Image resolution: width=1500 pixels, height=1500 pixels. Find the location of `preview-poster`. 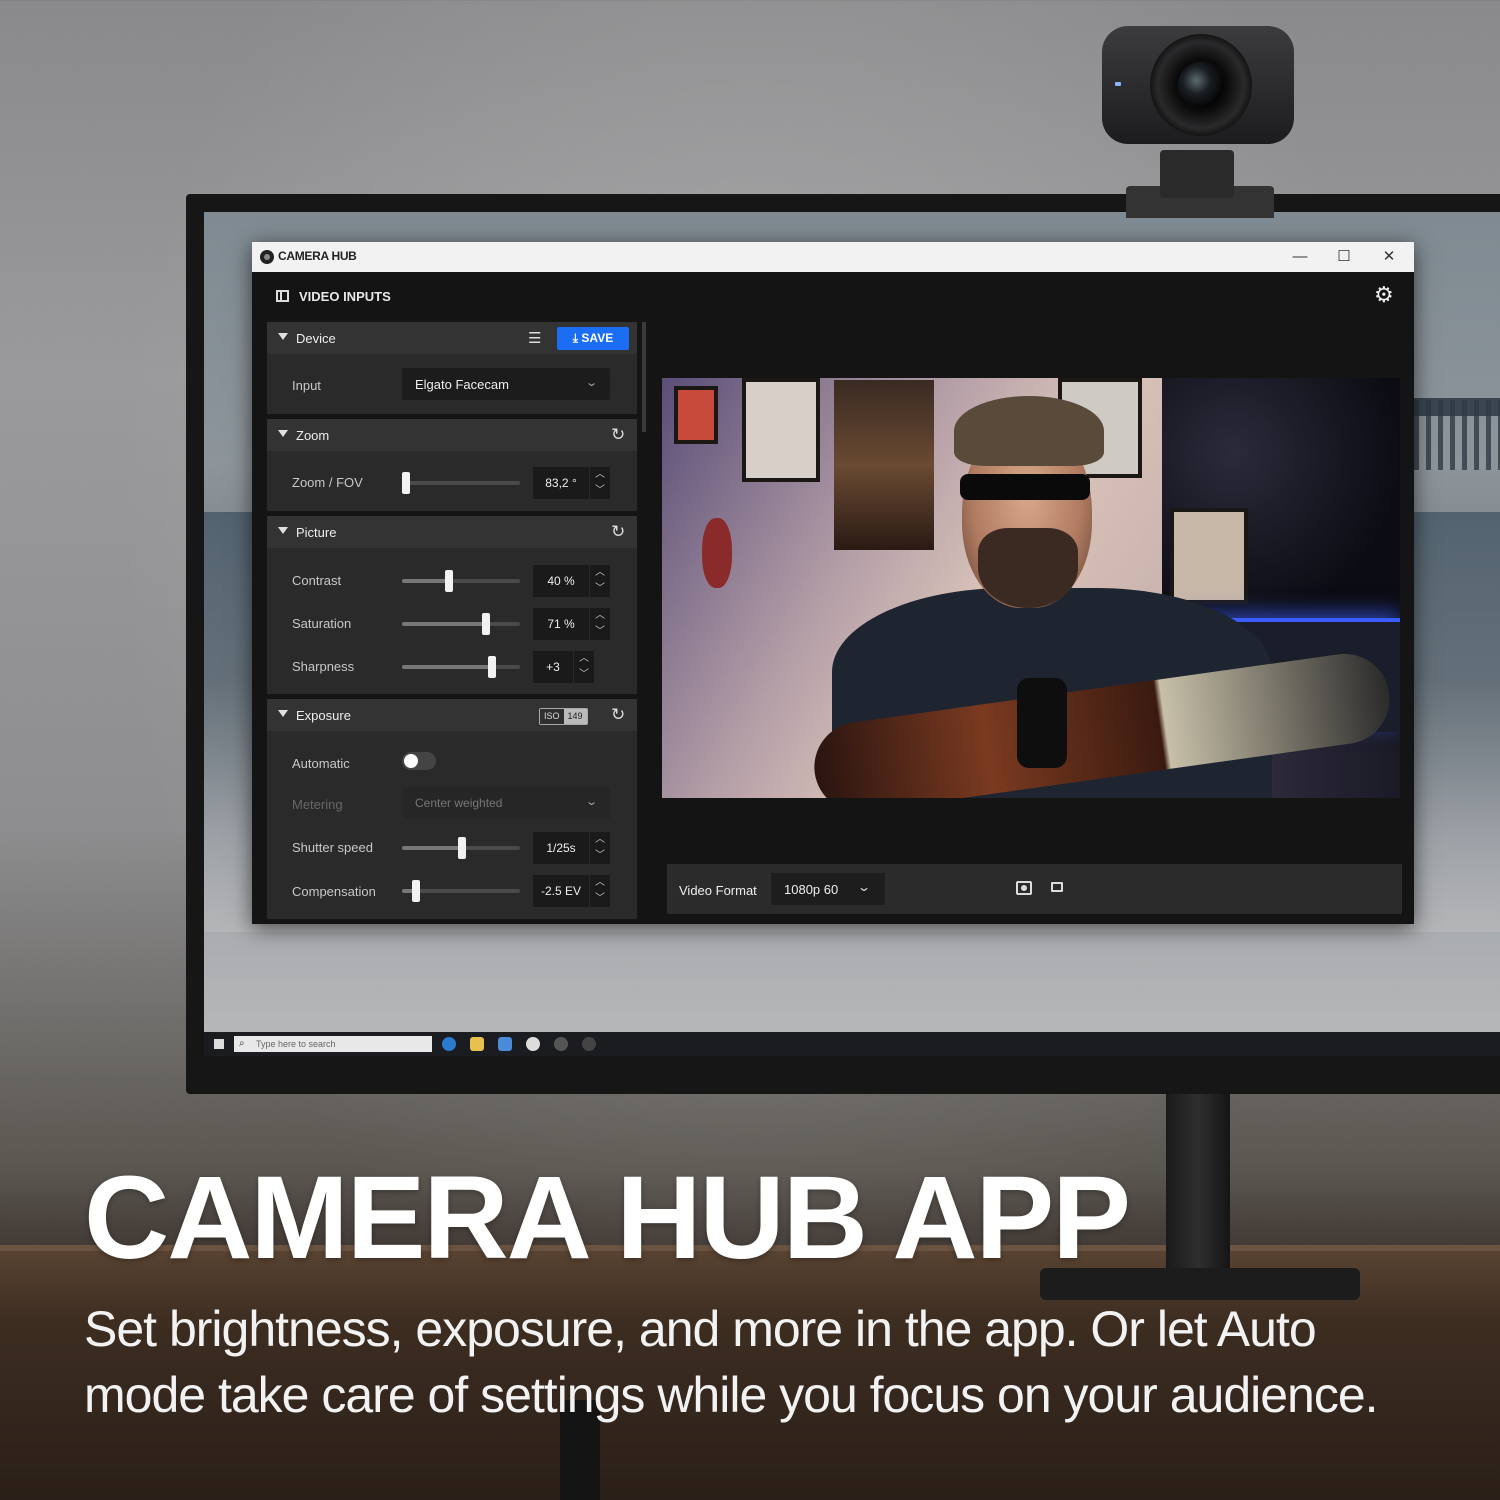

preview-poster is located at coordinates (884, 465).